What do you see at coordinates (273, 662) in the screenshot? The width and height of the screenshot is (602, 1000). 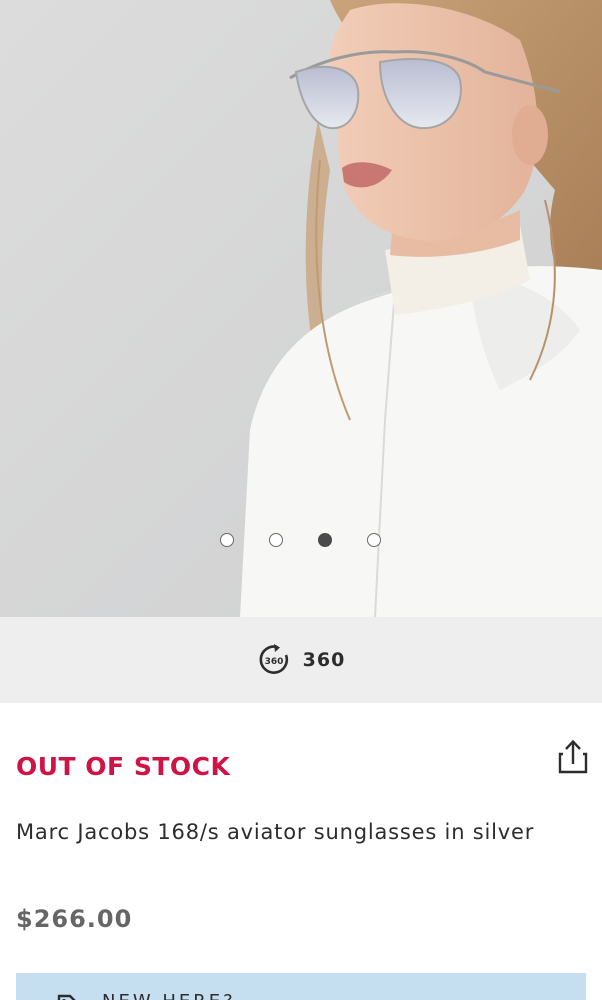 I see `rotate-360-icon-text: 360` at bounding box center [273, 662].